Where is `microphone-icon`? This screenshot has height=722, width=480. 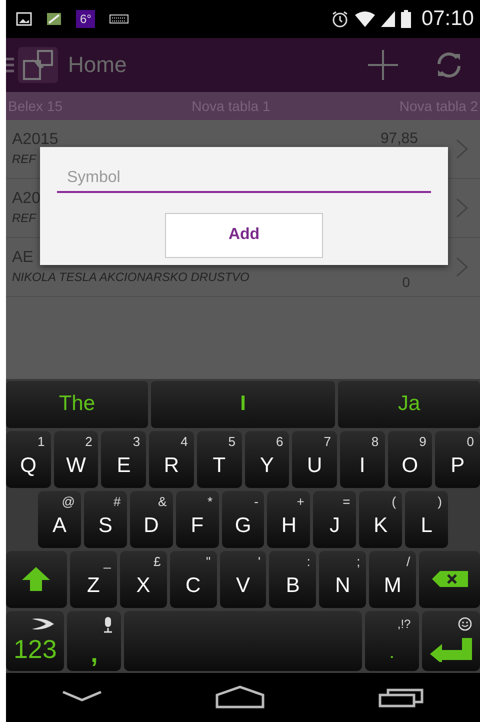
microphone-icon is located at coordinates (108, 624).